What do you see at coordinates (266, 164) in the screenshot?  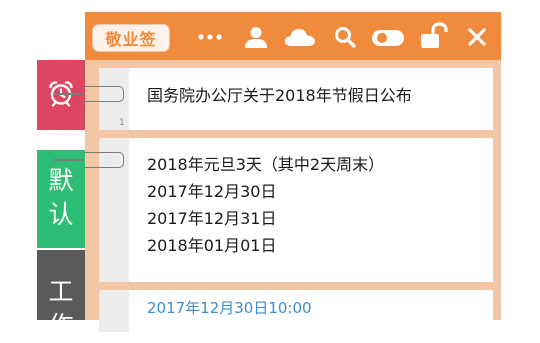 I see `note-line: 2018年元旦3天（其中2天周末）` at bounding box center [266, 164].